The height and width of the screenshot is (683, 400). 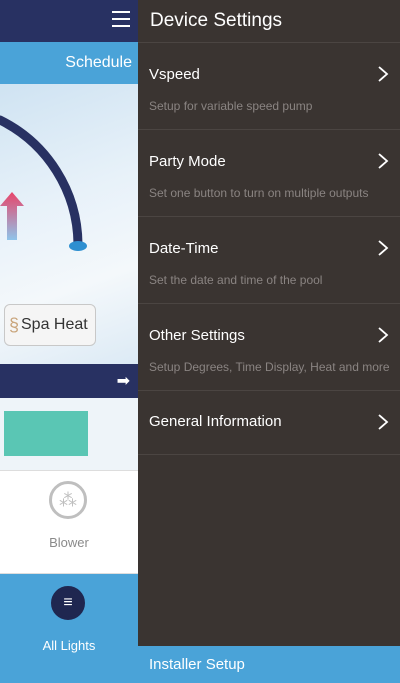 What do you see at coordinates (216, 20) in the screenshot?
I see `drawer-title: Device Settings` at bounding box center [216, 20].